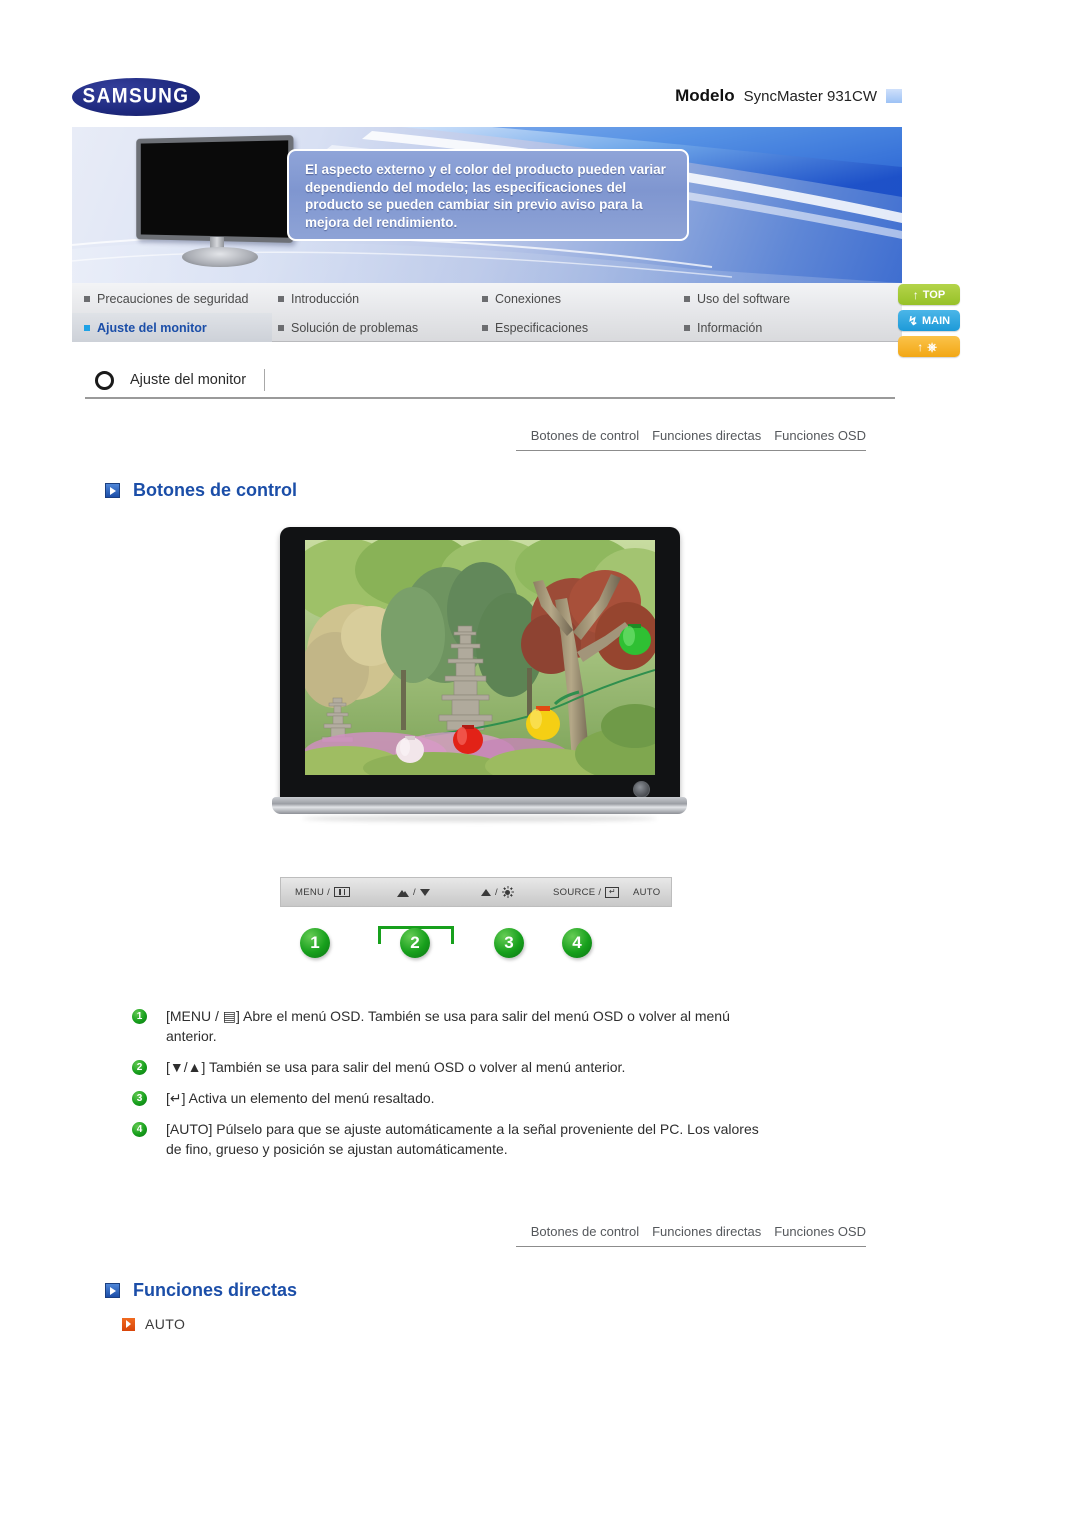 This screenshot has height=1528, width=1080. Describe the element at coordinates (577, 892) in the screenshot. I see `control-button-label: SOURCE /` at that location.